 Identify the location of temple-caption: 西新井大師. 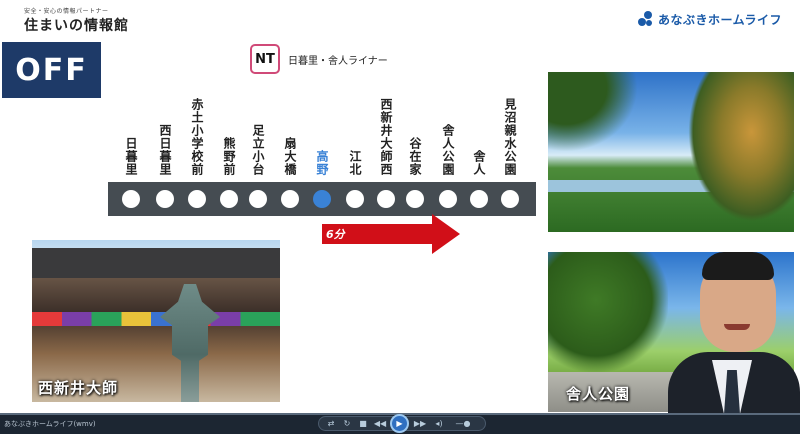
(78, 388).